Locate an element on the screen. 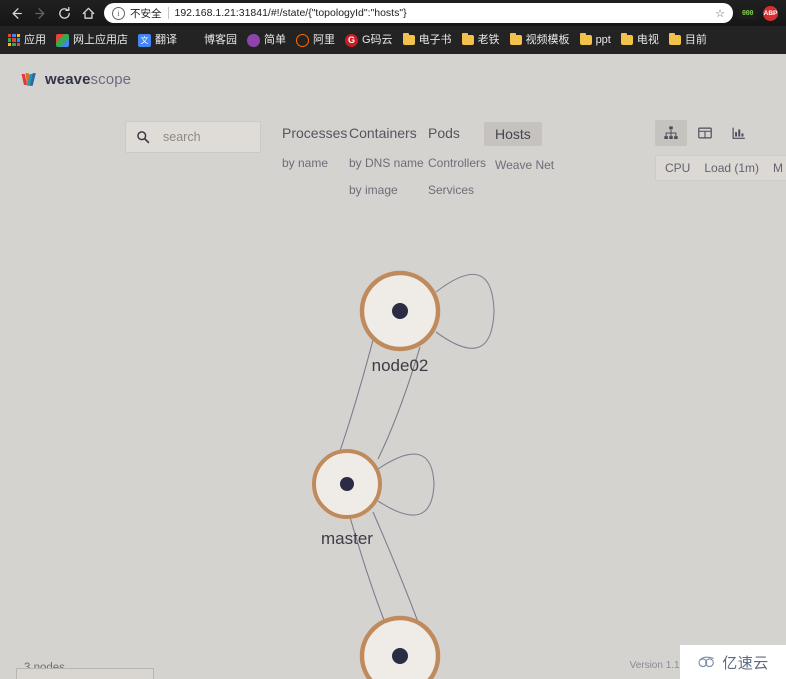 This screenshot has height=679, width=786. graph-nodes is located at coordinates (376, 474).